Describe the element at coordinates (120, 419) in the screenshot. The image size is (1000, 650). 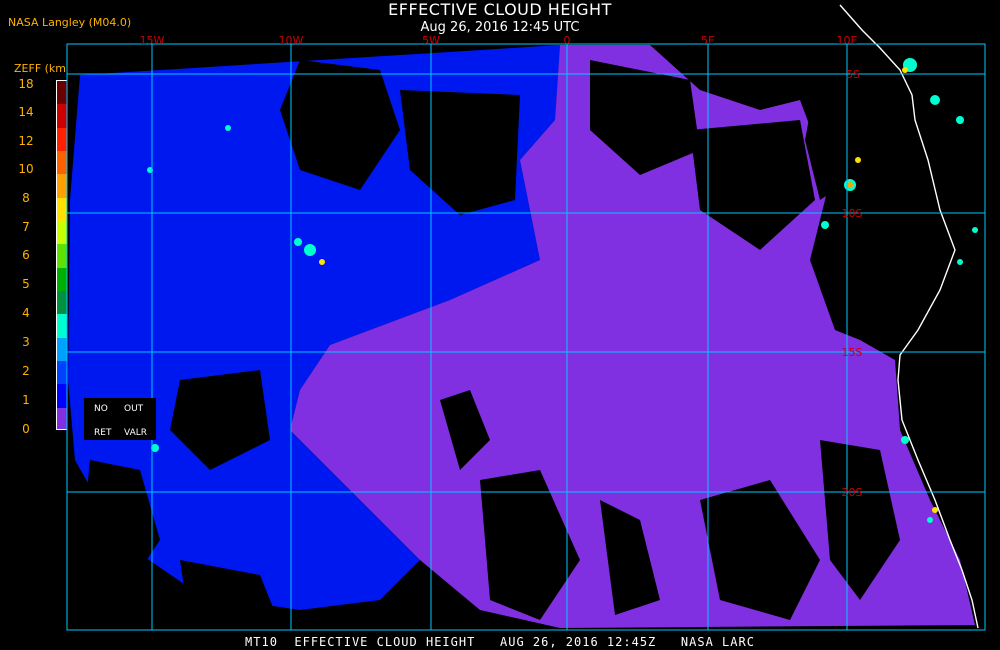
I see `legend-flag-box: NO OUT RET VALR` at that location.